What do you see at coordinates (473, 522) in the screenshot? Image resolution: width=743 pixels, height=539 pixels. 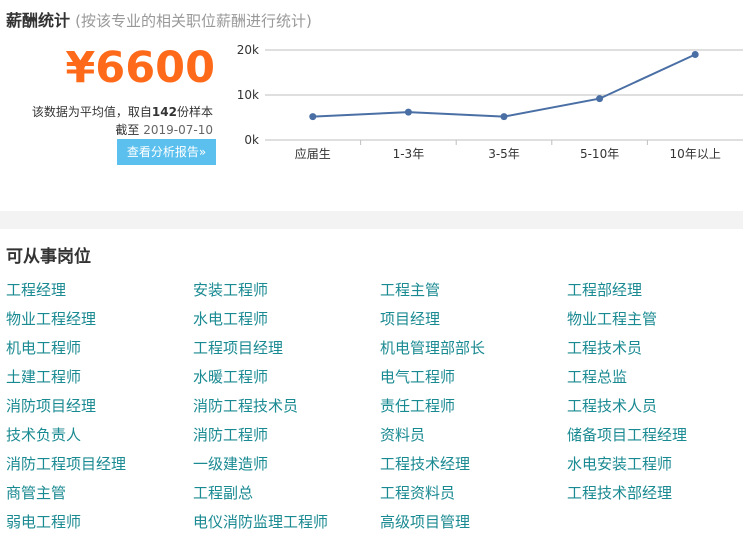 I see `job-link: 高级项目管理` at bounding box center [473, 522].